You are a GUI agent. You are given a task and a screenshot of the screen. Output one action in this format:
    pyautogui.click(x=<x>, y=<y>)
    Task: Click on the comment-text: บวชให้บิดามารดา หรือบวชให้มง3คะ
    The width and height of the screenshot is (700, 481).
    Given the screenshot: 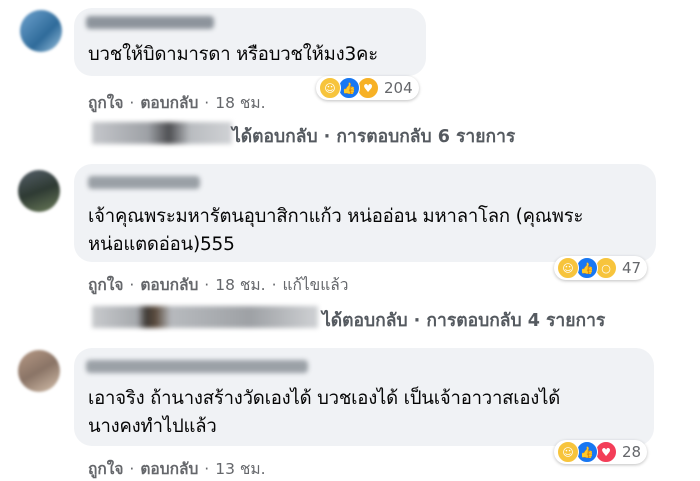 What is the action you would take?
    pyautogui.click(x=233, y=54)
    